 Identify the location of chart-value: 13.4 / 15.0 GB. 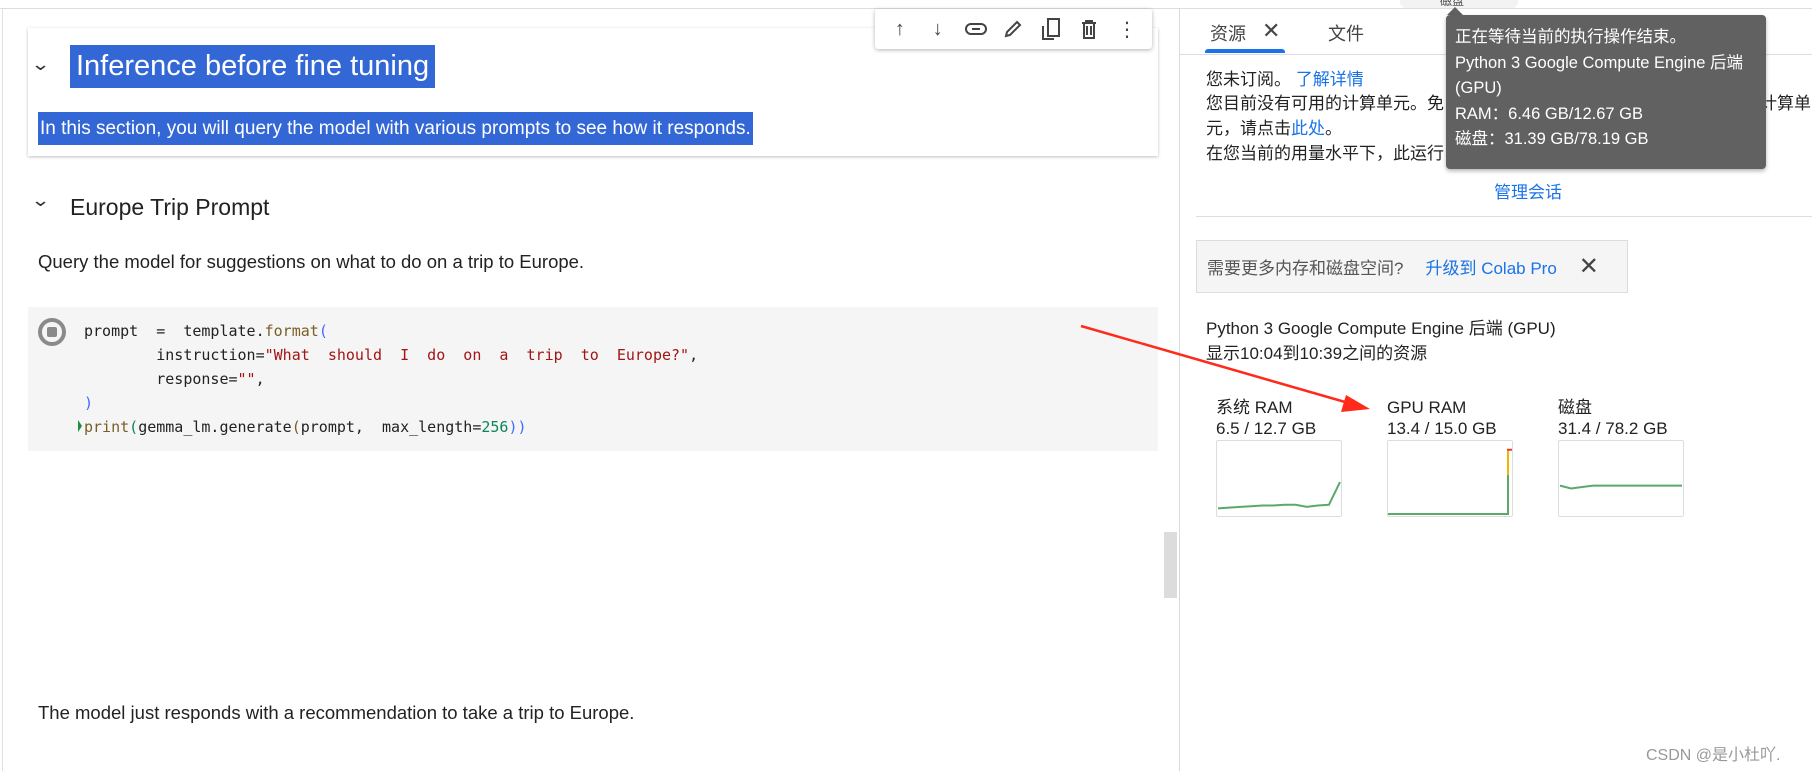
(1442, 428).